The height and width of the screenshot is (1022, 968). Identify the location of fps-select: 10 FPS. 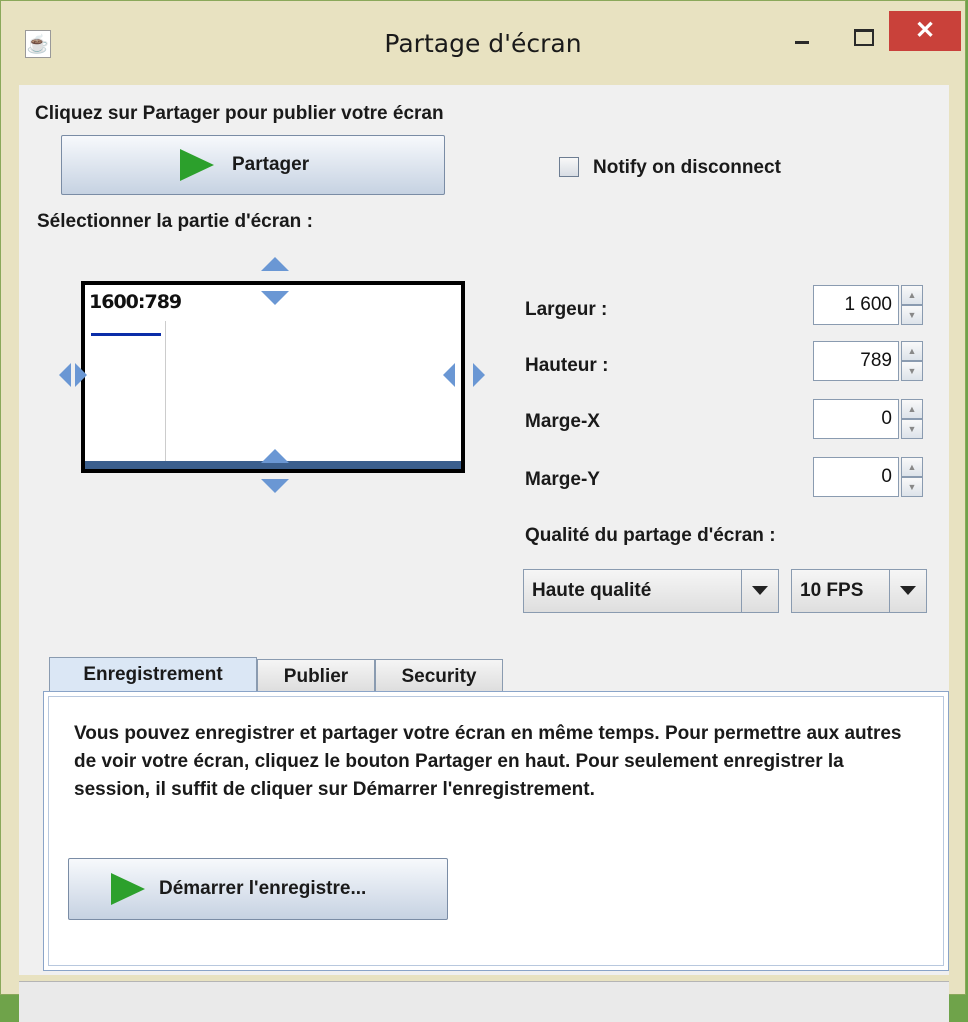
(859, 591).